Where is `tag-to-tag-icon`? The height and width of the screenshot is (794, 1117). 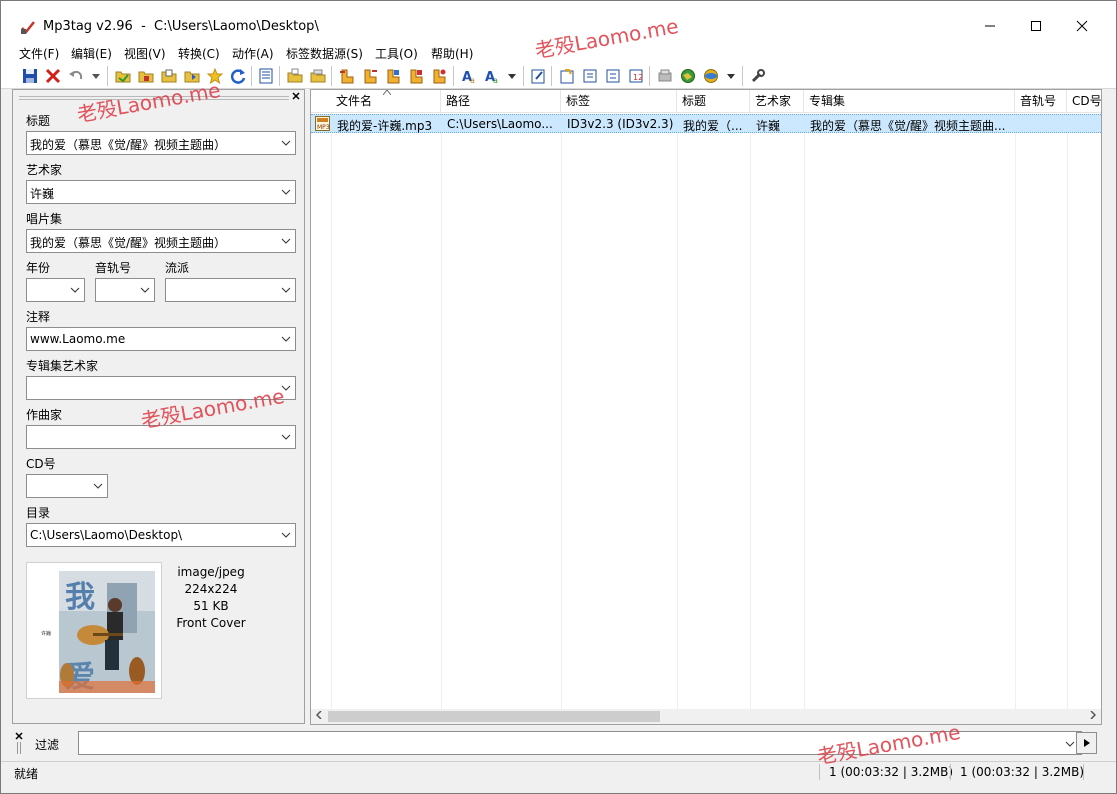
tag-to-tag-icon is located at coordinates (393, 76).